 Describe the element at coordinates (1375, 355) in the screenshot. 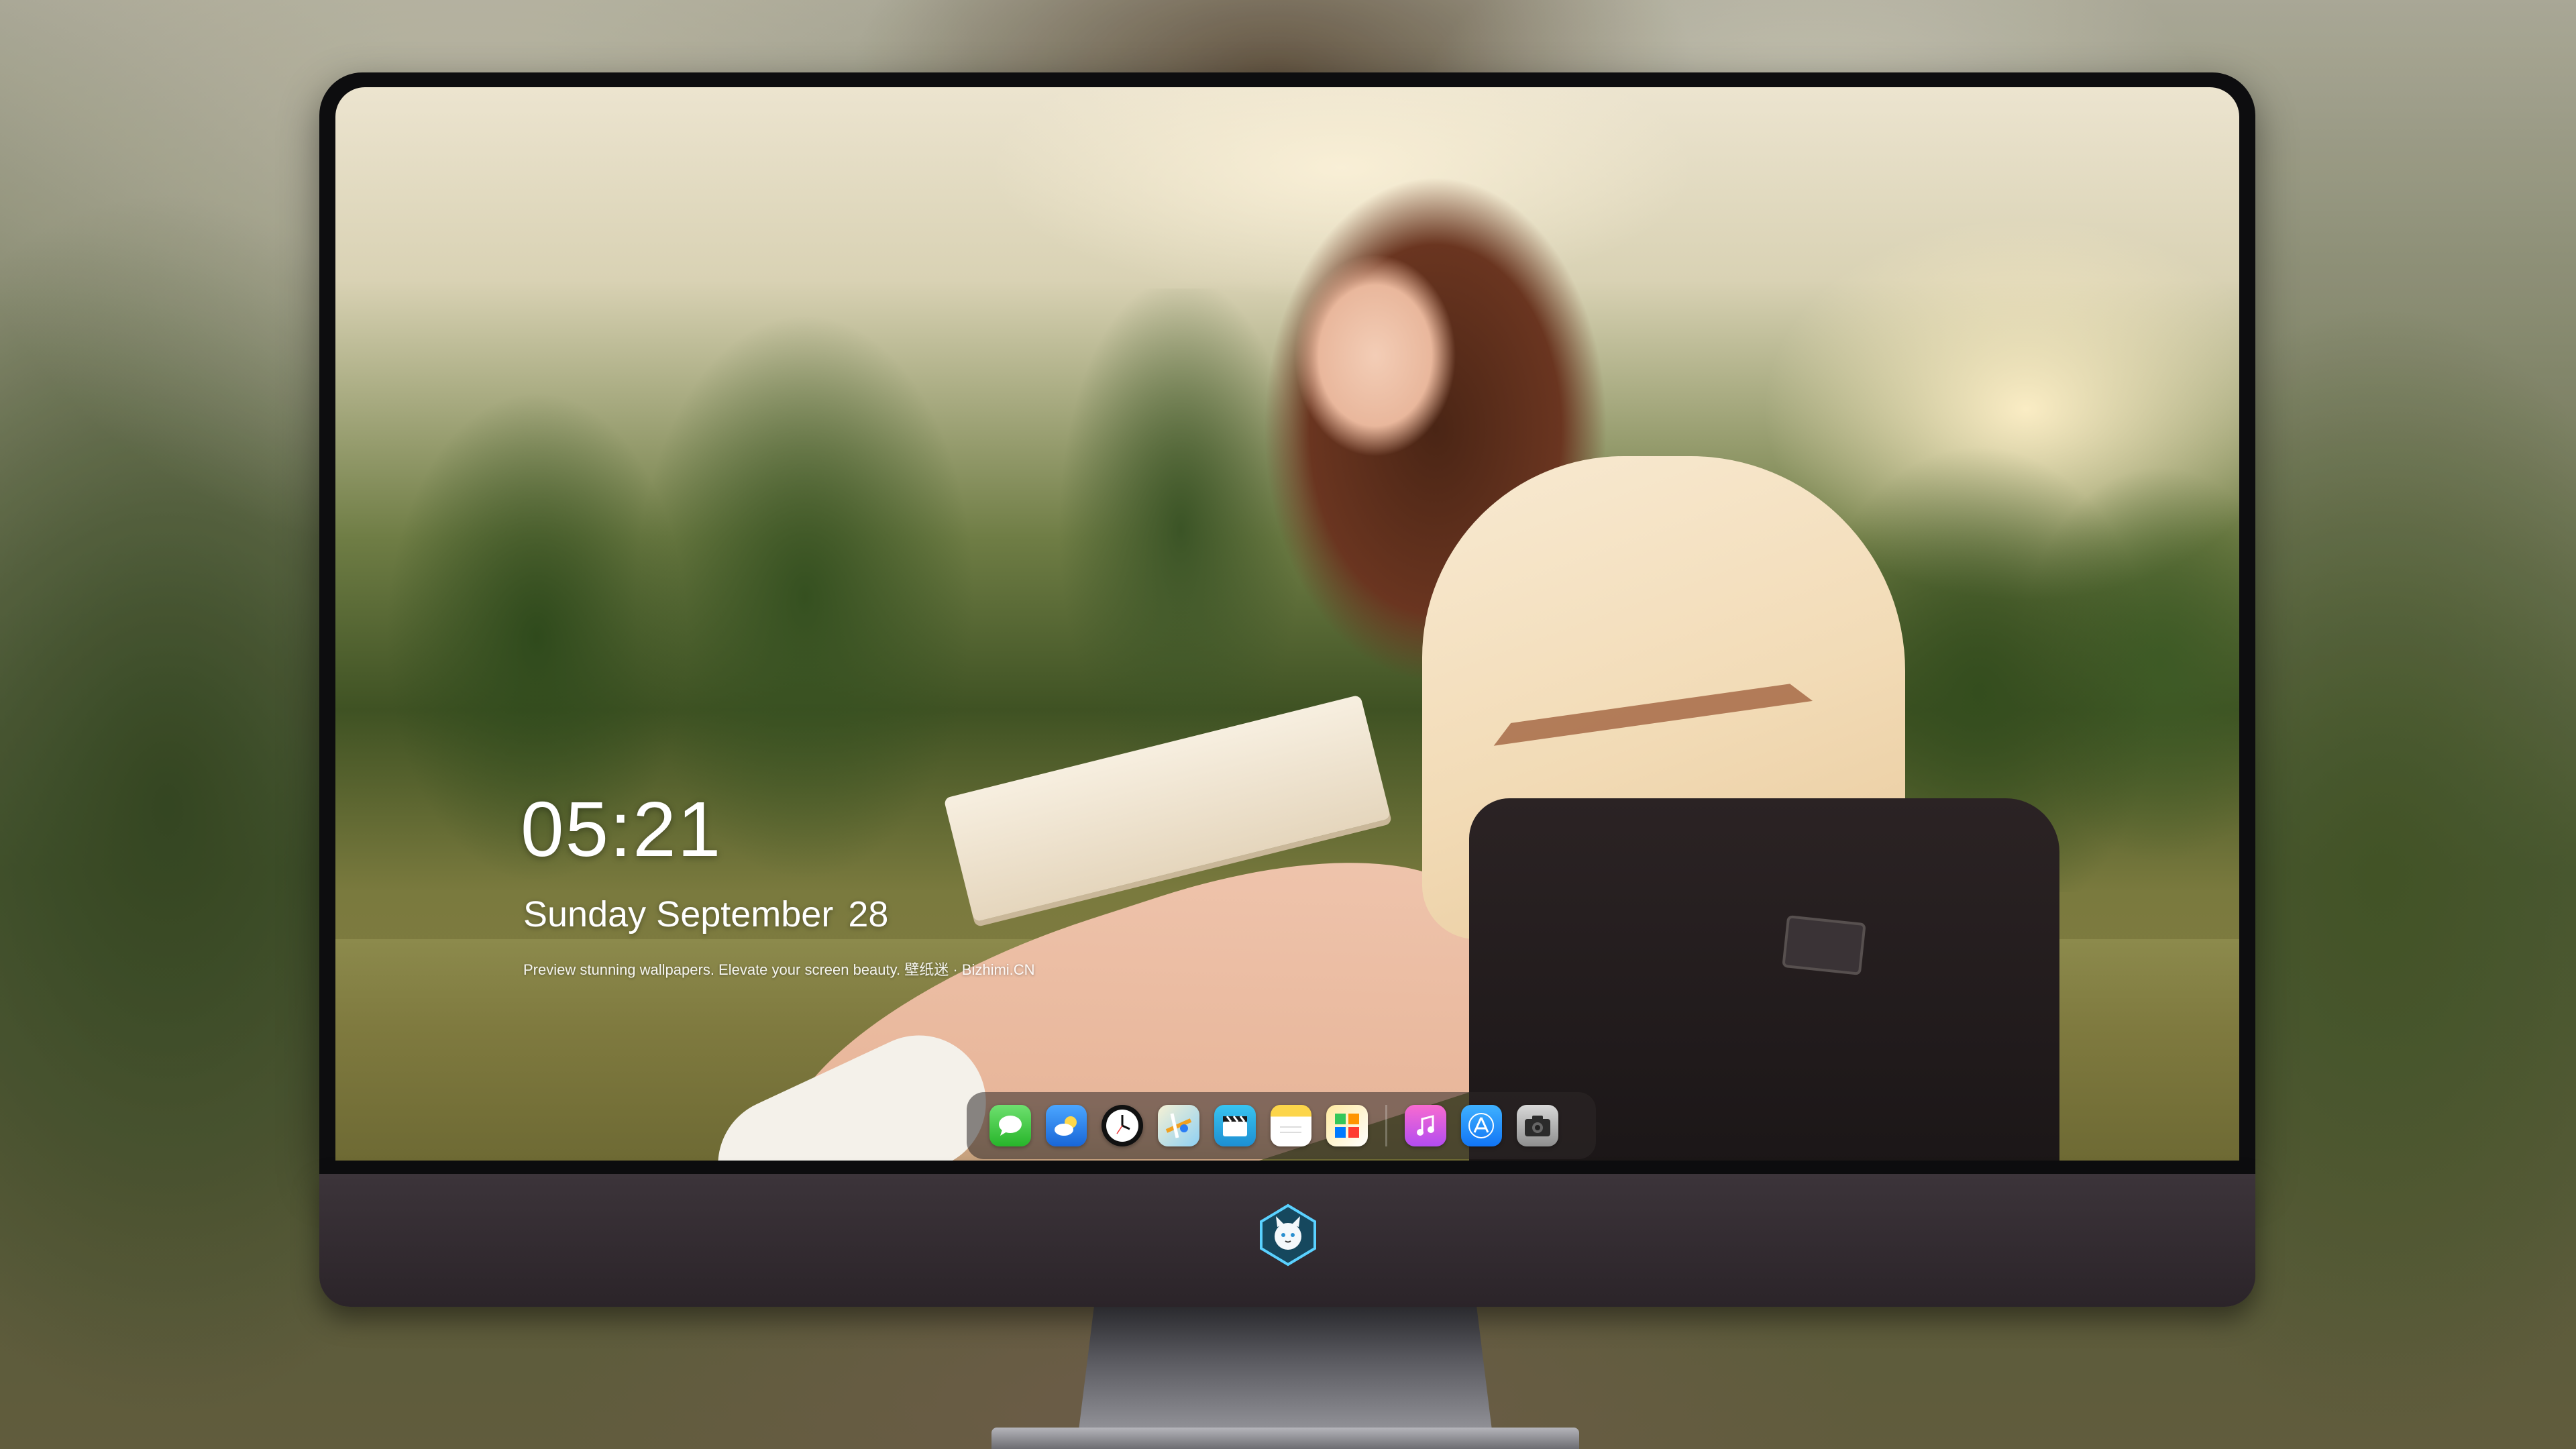

I see `wallpaper-face` at that location.